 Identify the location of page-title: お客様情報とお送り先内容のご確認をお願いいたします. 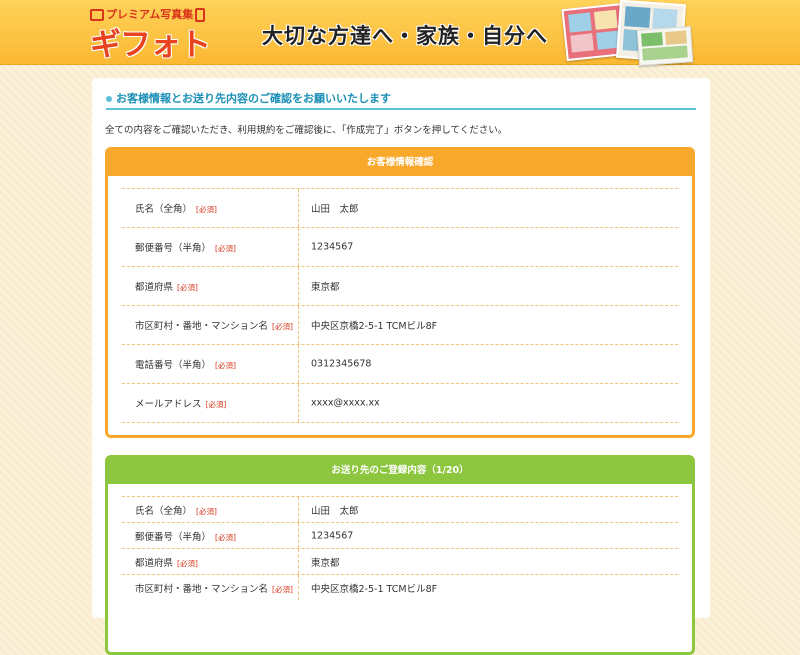
(401, 100).